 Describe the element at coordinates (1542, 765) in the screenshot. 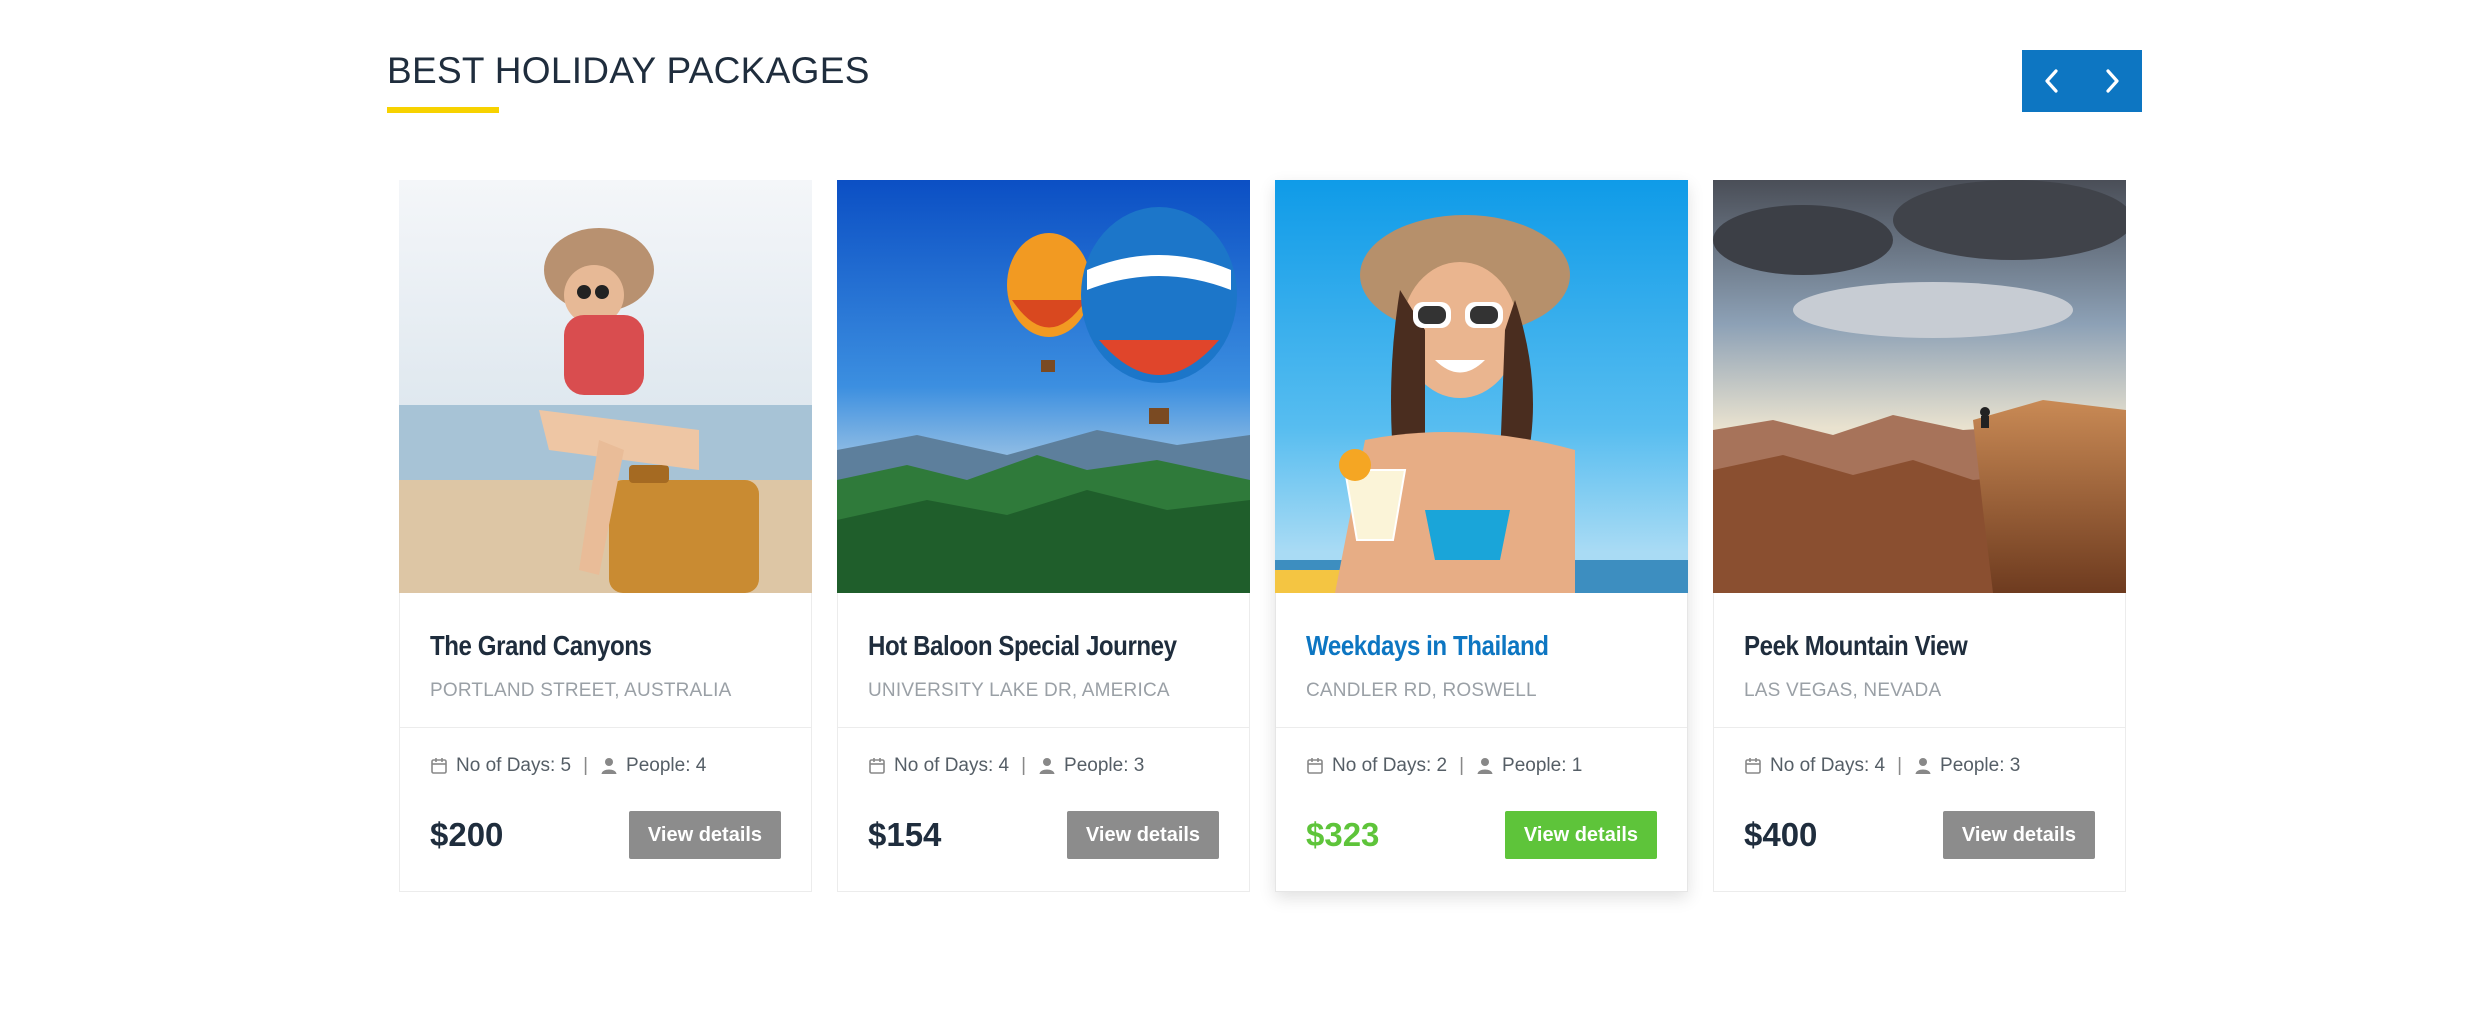

I see `people-label: People: 1` at that location.